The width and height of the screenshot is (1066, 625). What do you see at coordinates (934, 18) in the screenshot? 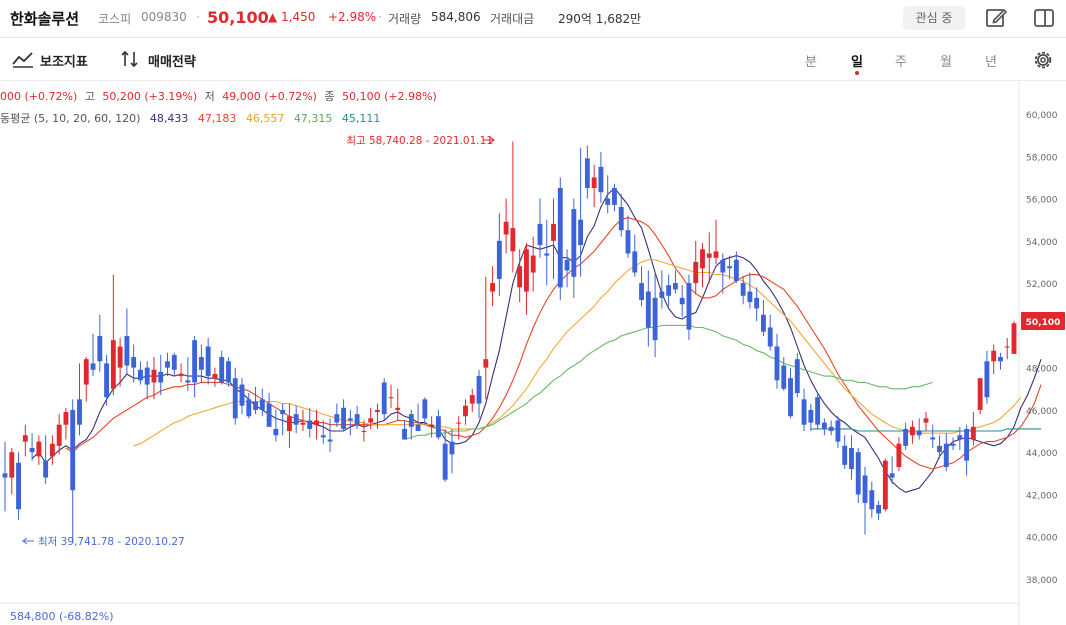
I see `favorite-button: 관심 중` at bounding box center [934, 18].